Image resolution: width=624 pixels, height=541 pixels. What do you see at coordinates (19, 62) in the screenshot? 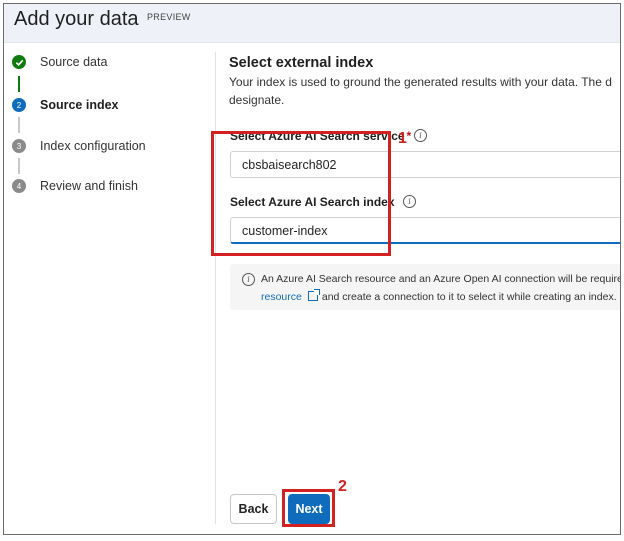
I see `checkmark-icon` at bounding box center [19, 62].